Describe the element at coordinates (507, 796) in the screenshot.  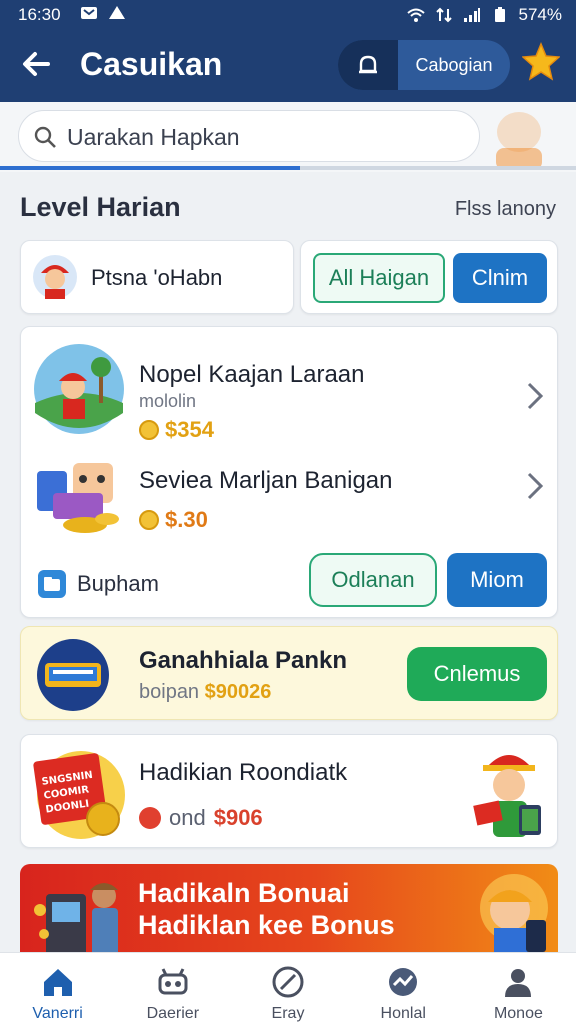
I see `character-illustration` at that location.